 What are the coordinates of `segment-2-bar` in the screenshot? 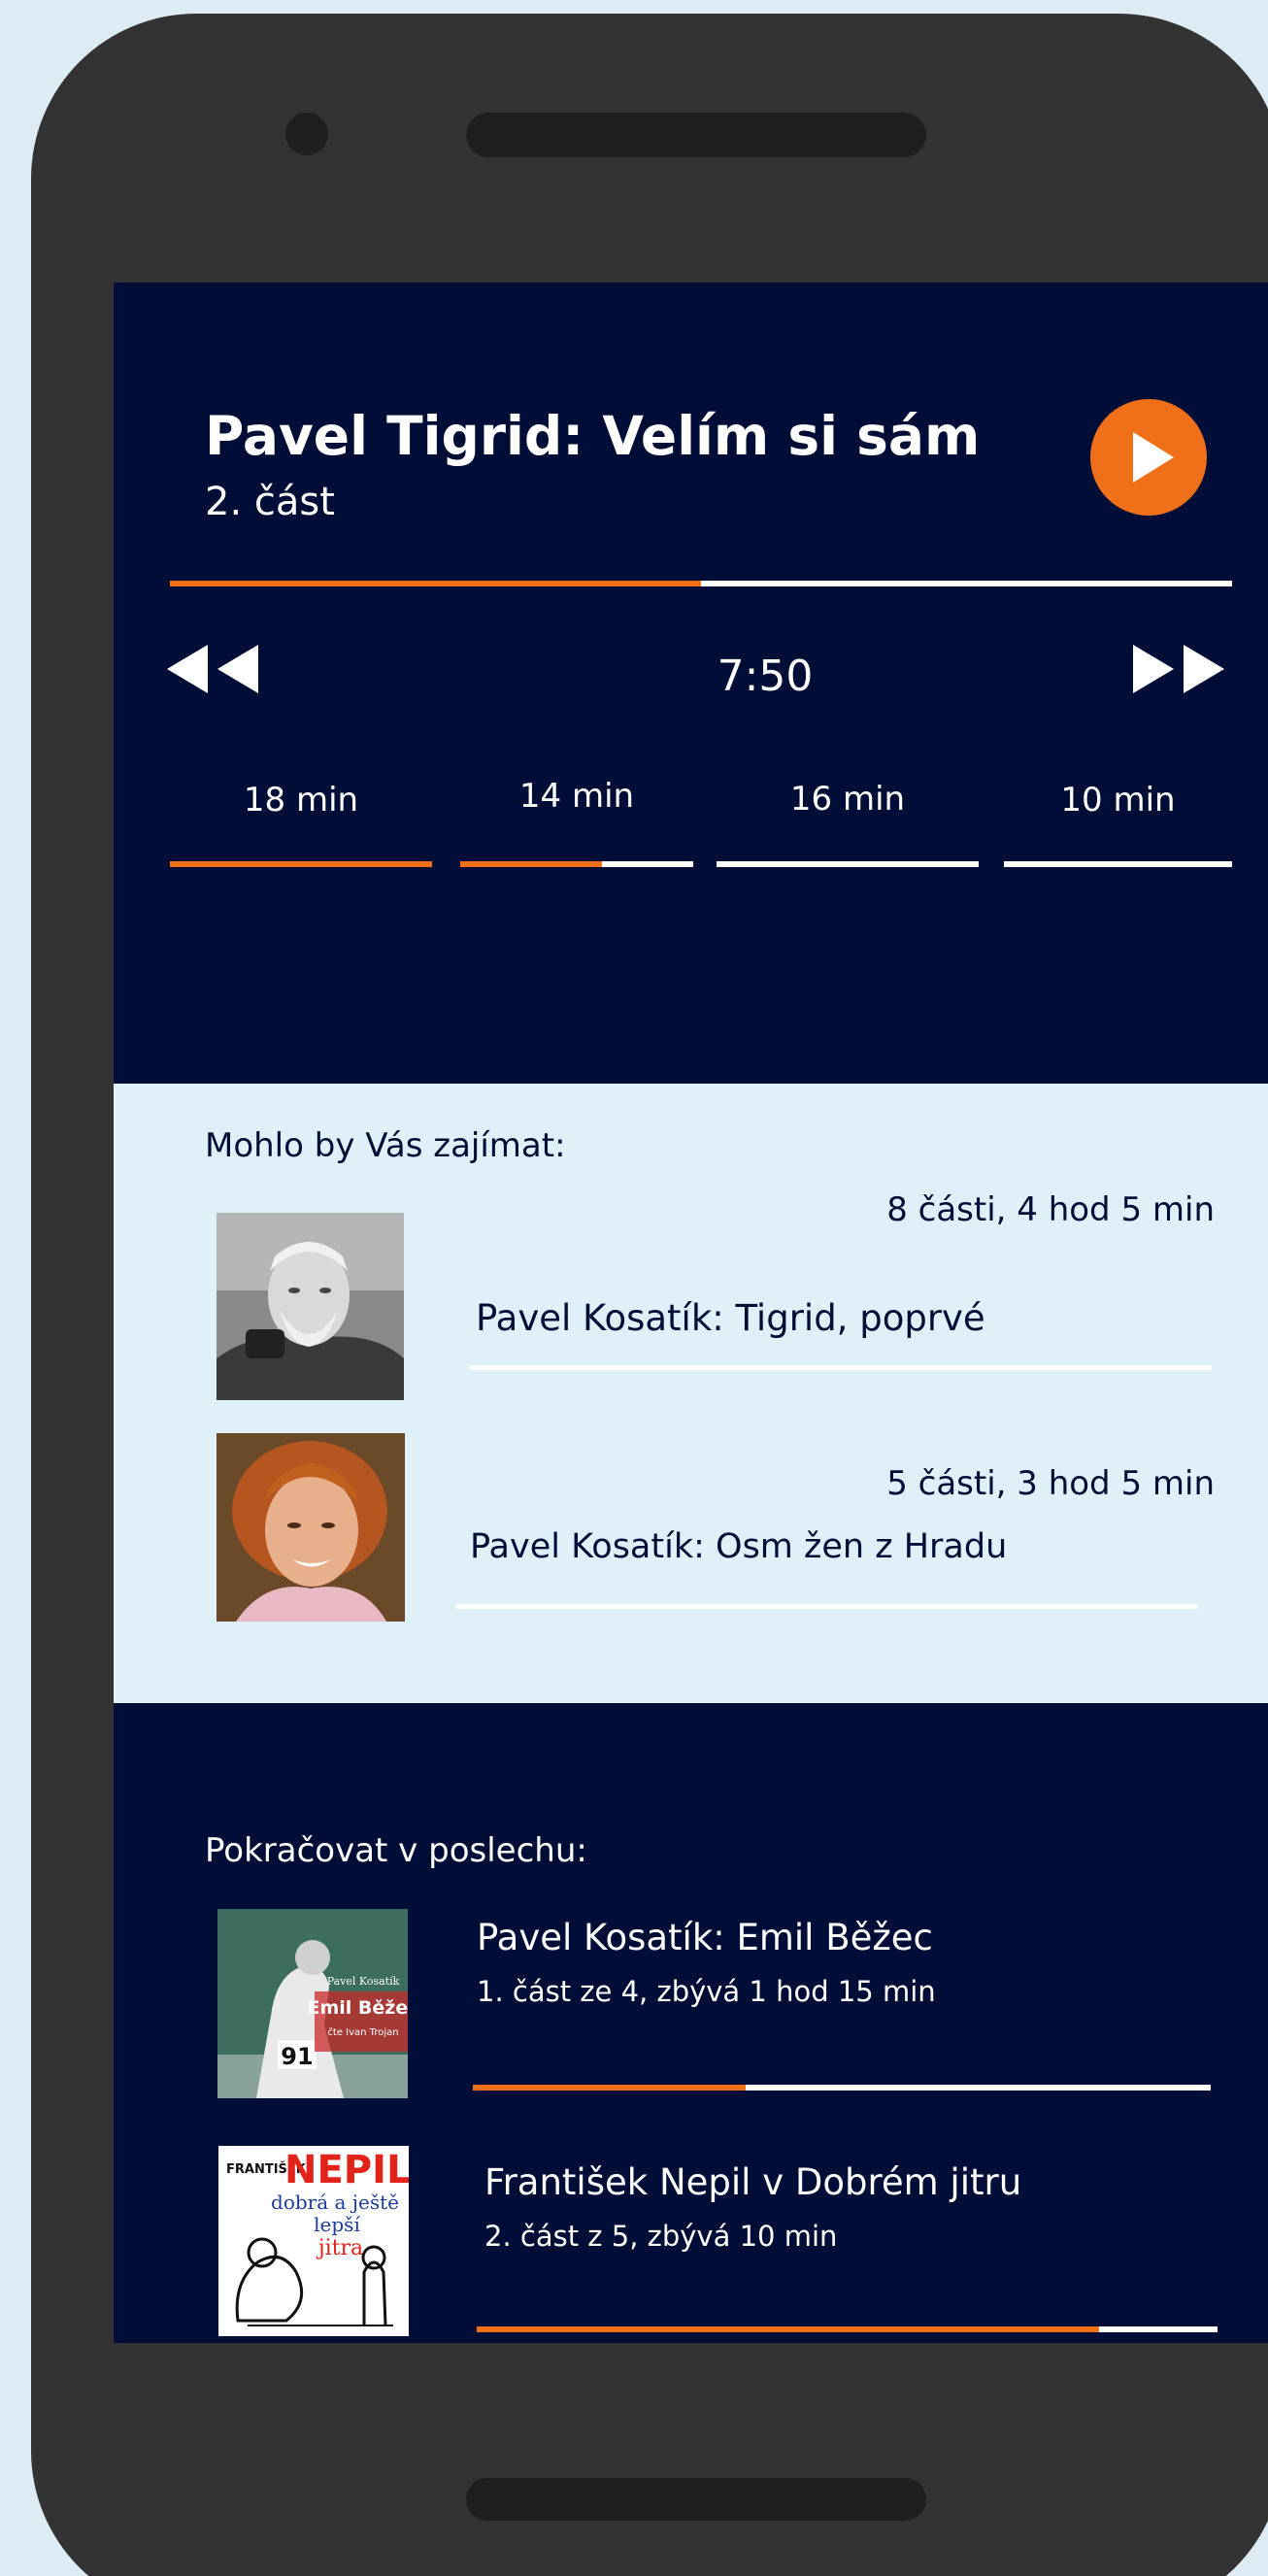 It's located at (576, 864).